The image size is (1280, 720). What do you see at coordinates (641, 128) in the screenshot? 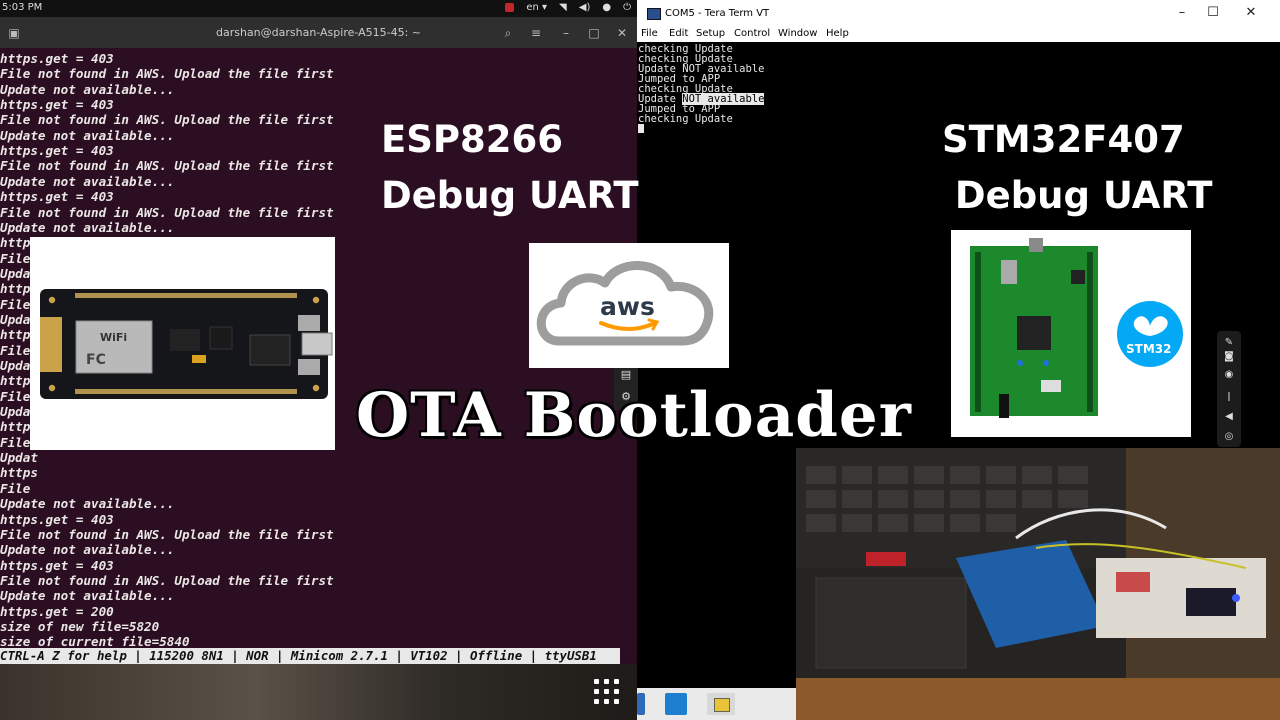
I see `terminal-cursor` at bounding box center [641, 128].